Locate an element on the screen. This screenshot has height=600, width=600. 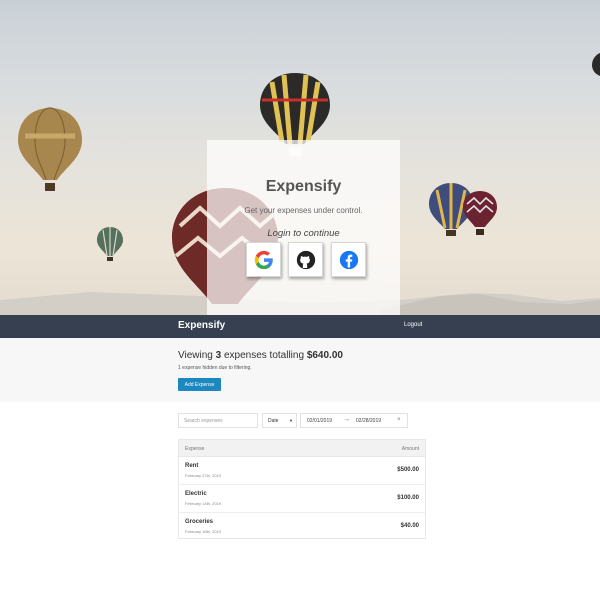
hidden-expenses-note: 1 expense hidden due to filtering. is located at coordinates (215, 368).